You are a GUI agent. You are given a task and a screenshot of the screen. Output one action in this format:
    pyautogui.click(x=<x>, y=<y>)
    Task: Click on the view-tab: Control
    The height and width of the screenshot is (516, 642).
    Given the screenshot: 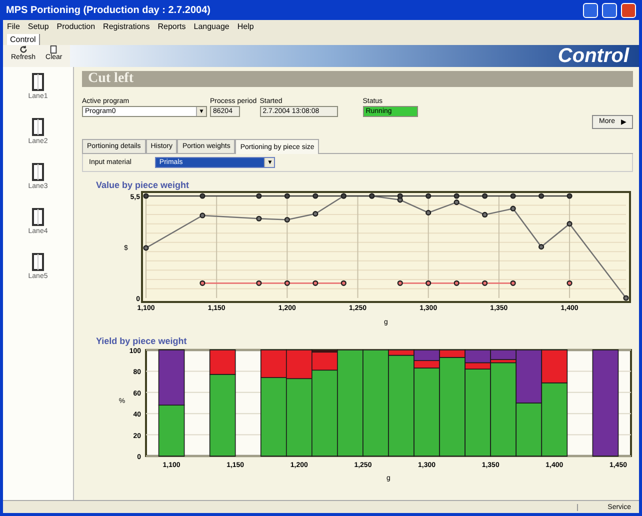 What is the action you would take?
    pyautogui.click(x=23, y=39)
    